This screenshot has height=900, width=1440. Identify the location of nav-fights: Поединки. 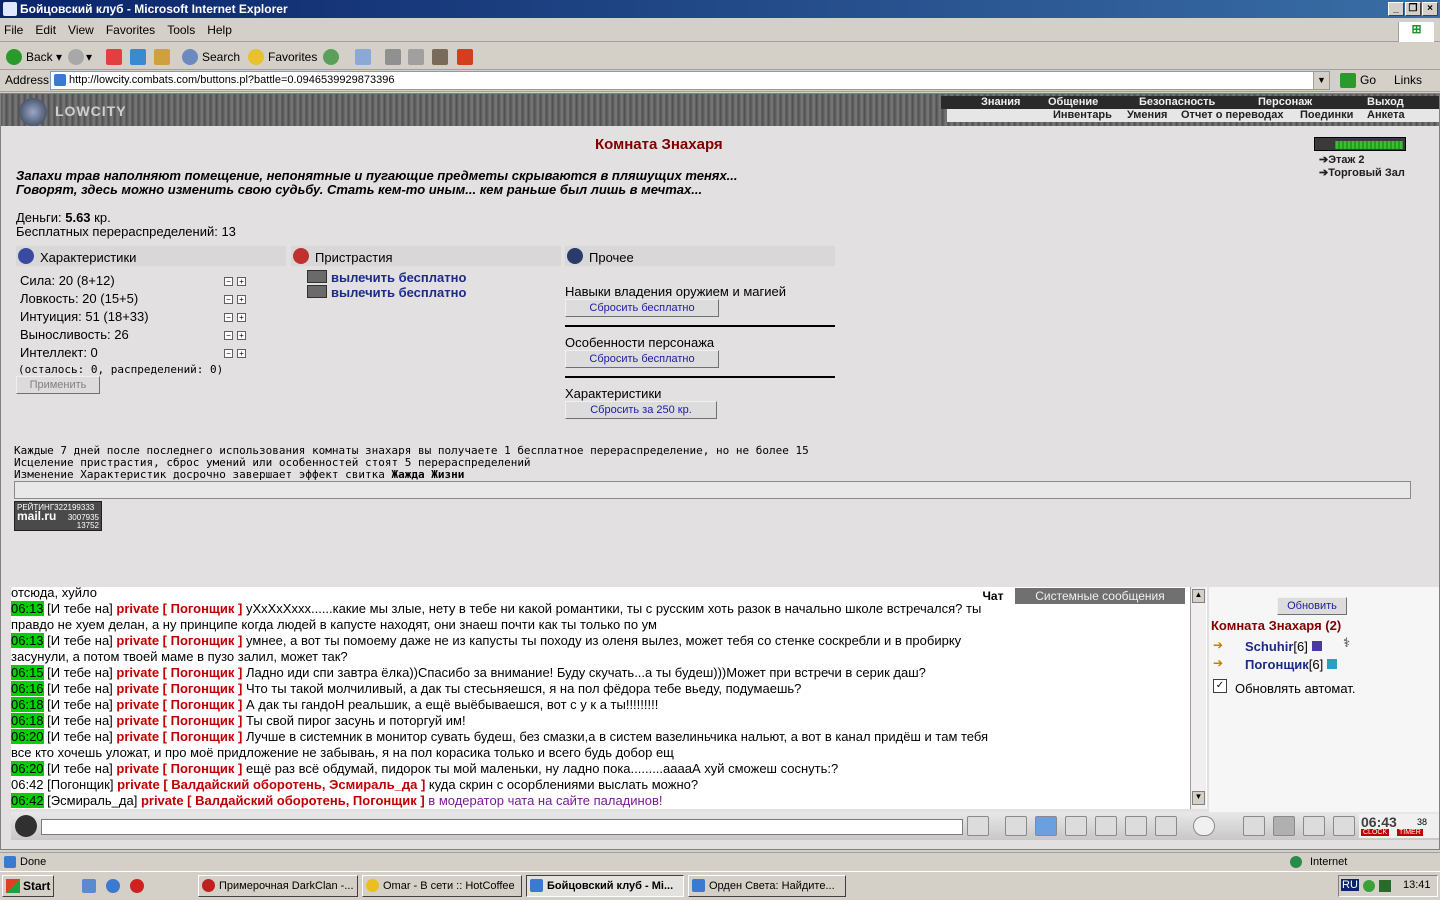
(1326, 115).